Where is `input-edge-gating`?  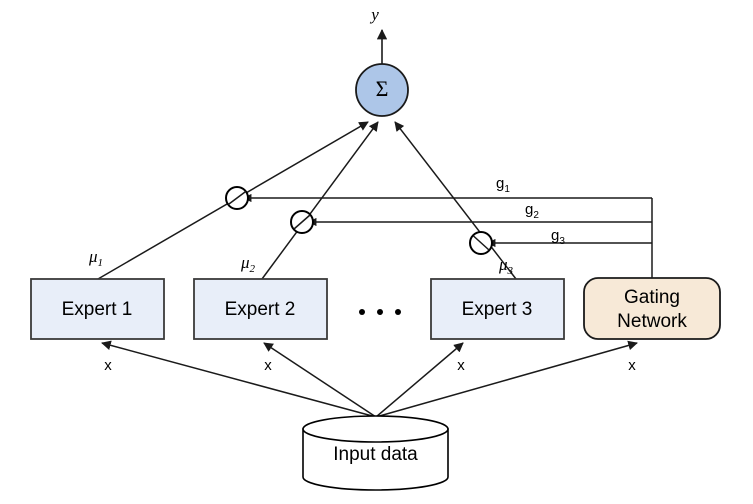
input-edge-gating is located at coordinates (506, 379).